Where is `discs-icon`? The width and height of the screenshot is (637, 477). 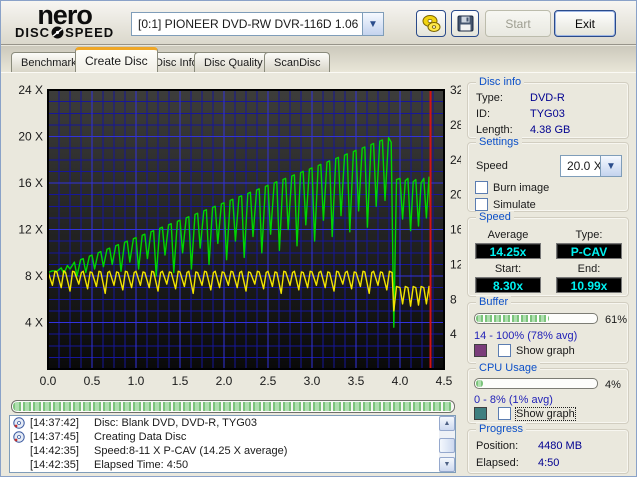
discs-icon is located at coordinates (431, 23).